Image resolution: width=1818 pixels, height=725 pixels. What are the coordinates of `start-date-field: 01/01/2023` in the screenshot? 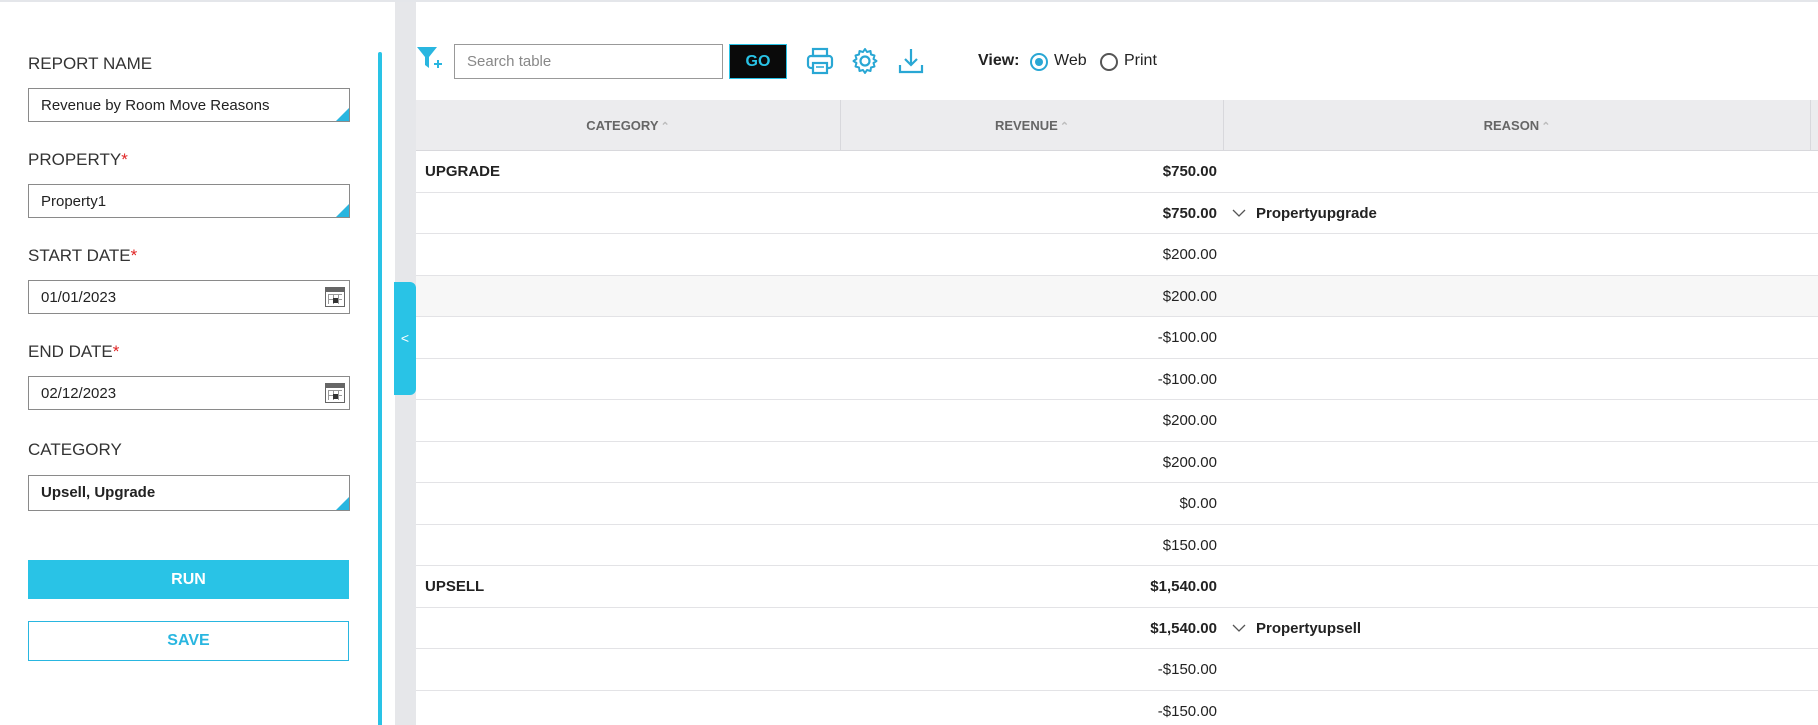 It's located at (189, 297).